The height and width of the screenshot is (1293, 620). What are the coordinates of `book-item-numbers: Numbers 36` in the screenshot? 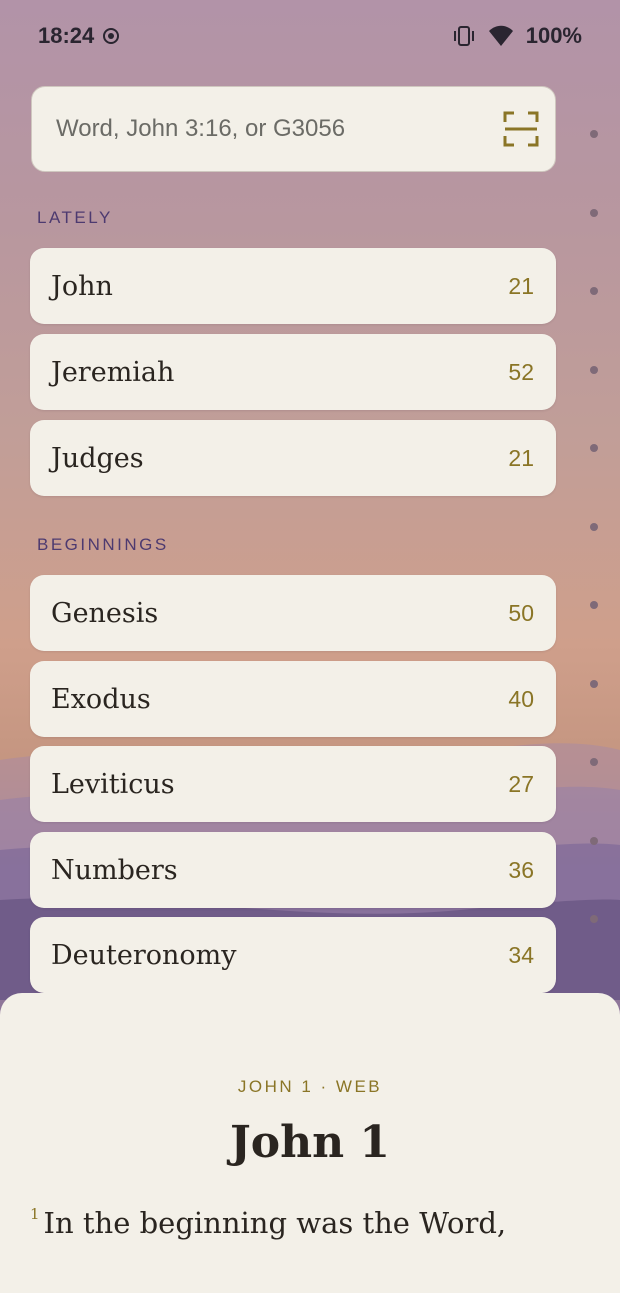 It's located at (293, 870).